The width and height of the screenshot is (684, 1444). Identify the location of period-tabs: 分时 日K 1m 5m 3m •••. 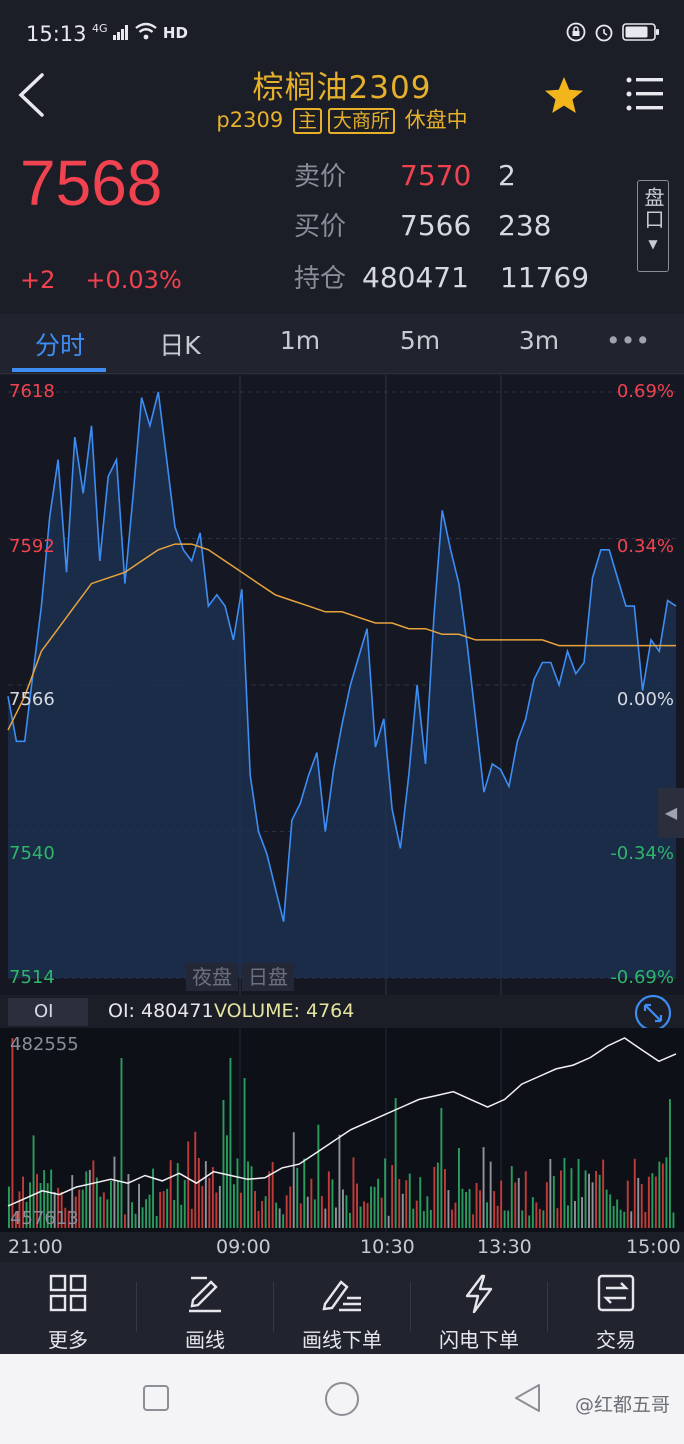
(342, 344).